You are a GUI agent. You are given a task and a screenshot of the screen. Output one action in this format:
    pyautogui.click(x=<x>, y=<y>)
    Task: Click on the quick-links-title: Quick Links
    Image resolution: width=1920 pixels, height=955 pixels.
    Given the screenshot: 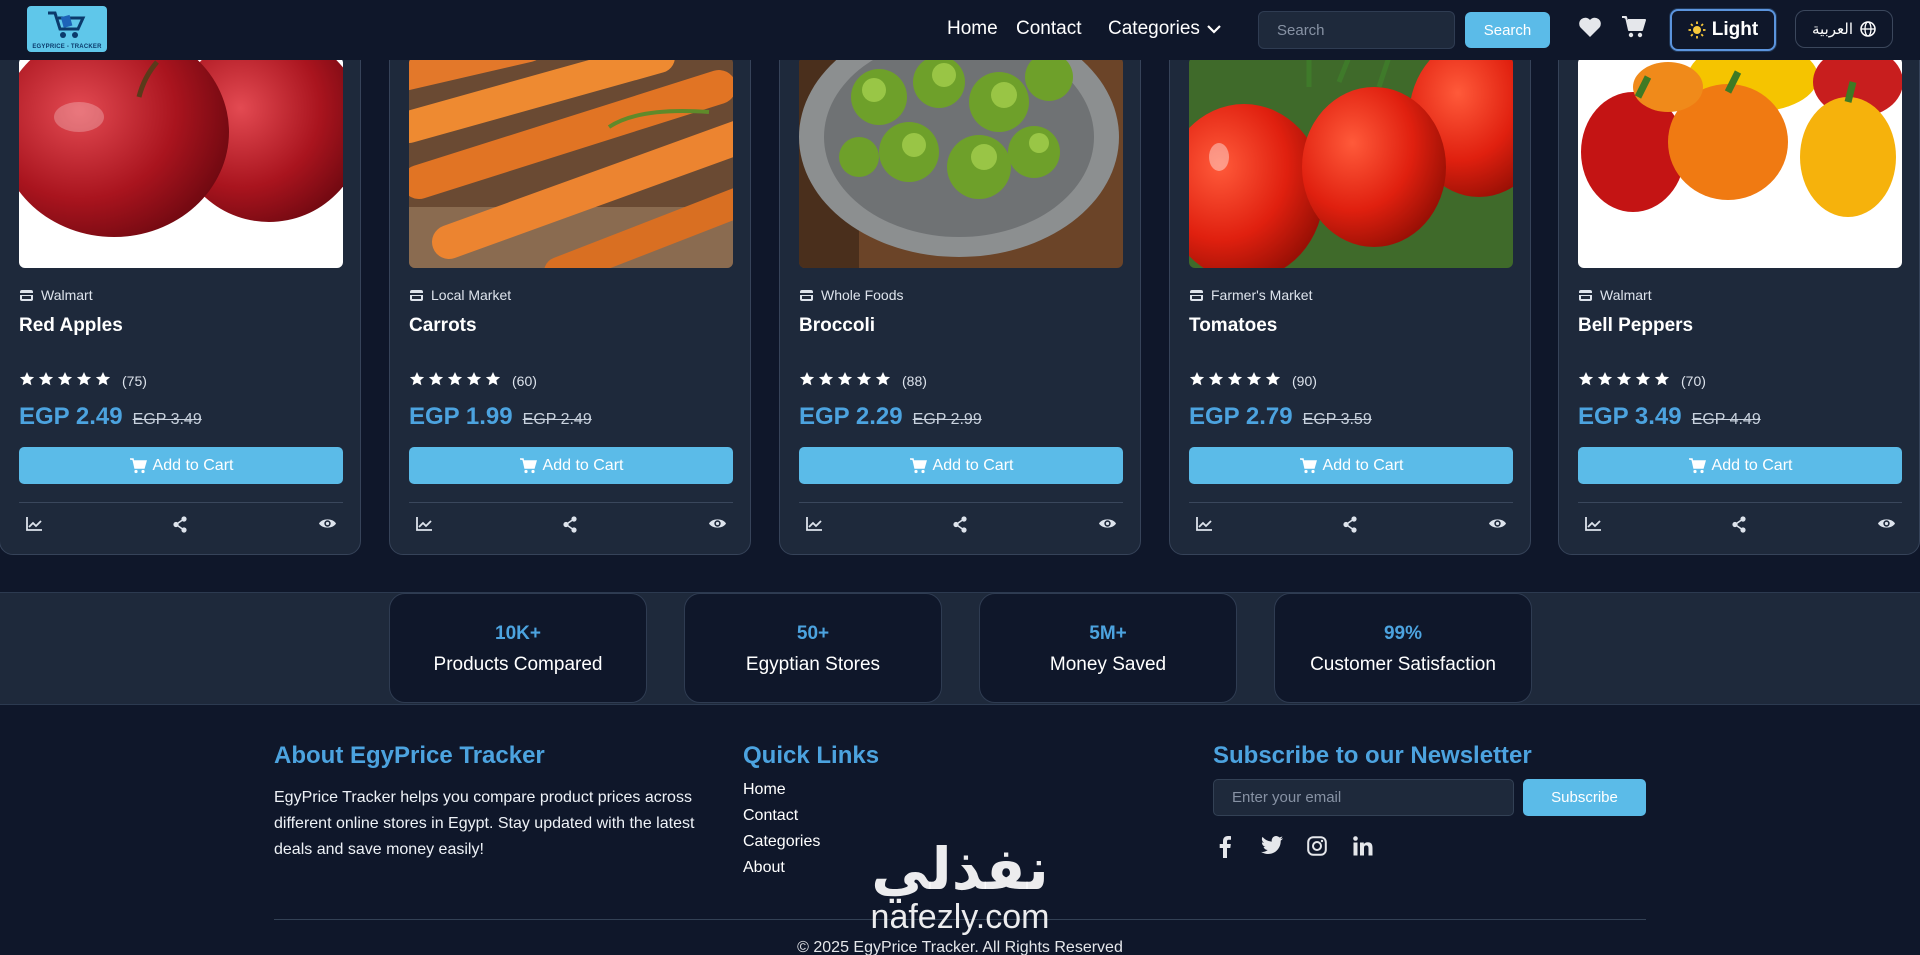 What is the action you would take?
    pyautogui.click(x=811, y=755)
    